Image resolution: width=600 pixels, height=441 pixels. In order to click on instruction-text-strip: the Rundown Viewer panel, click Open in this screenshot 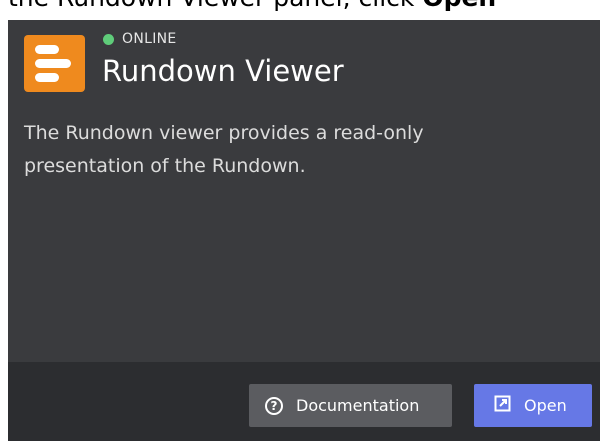, I will do `click(300, 10)`.